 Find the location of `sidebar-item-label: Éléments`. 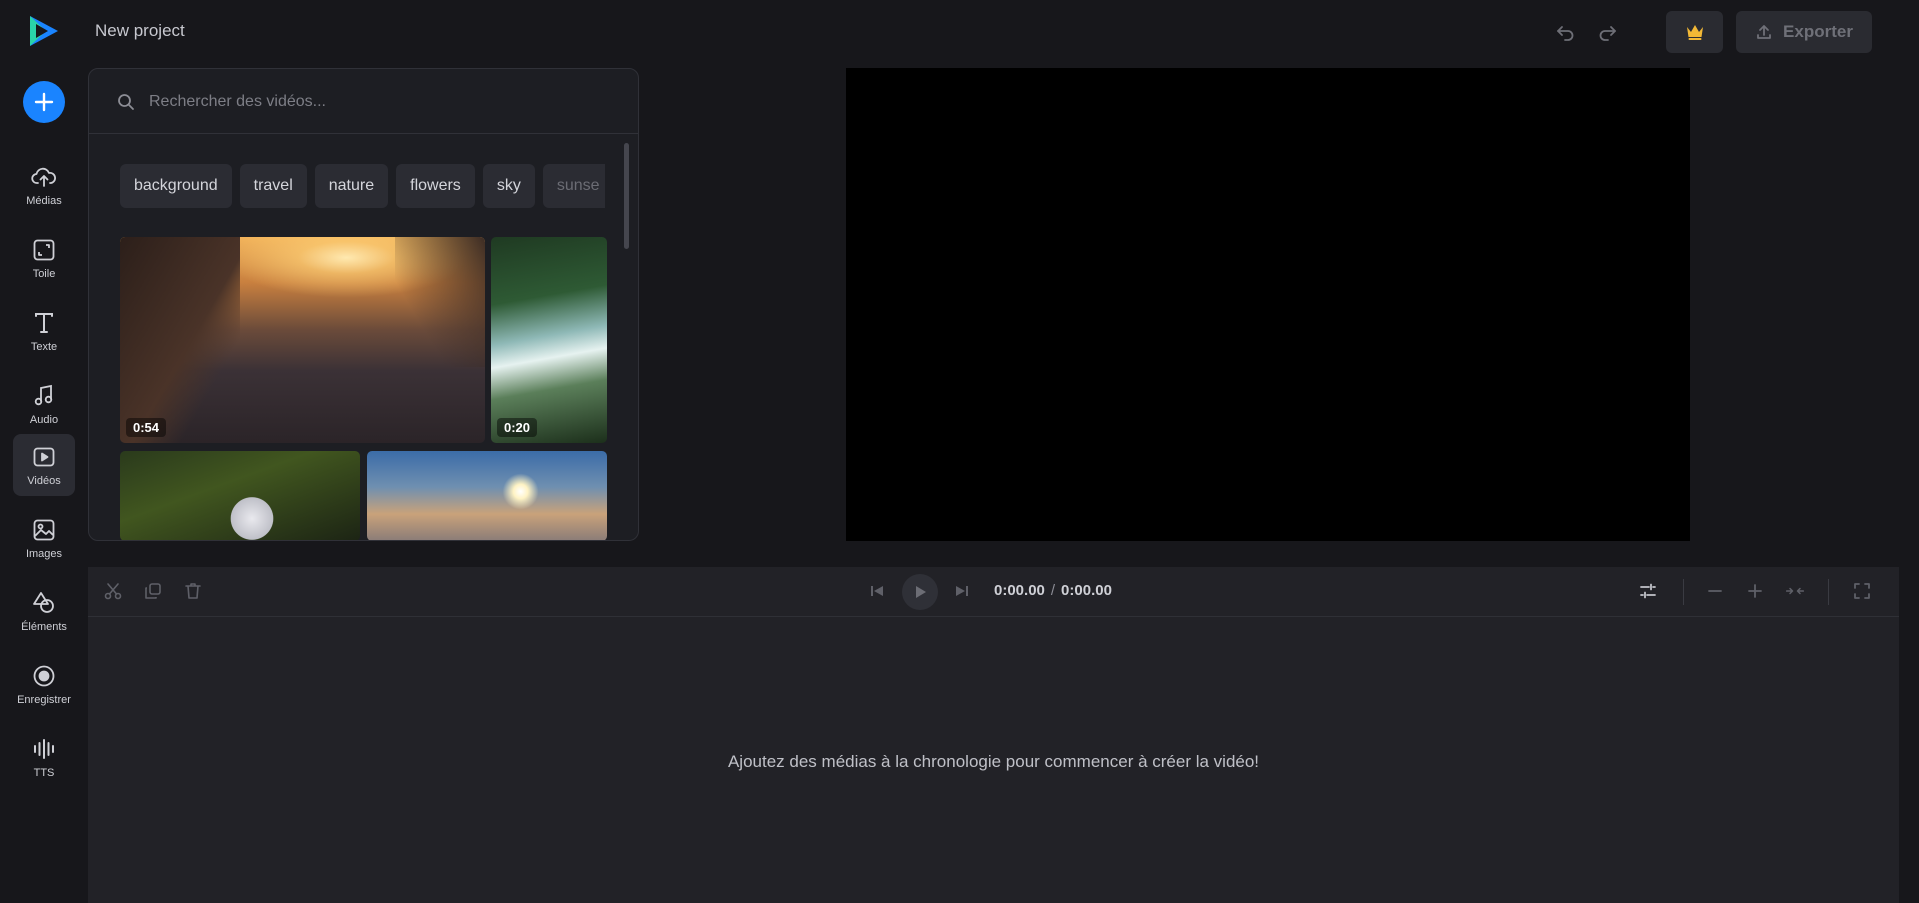

sidebar-item-label: Éléments is located at coordinates (44, 626).